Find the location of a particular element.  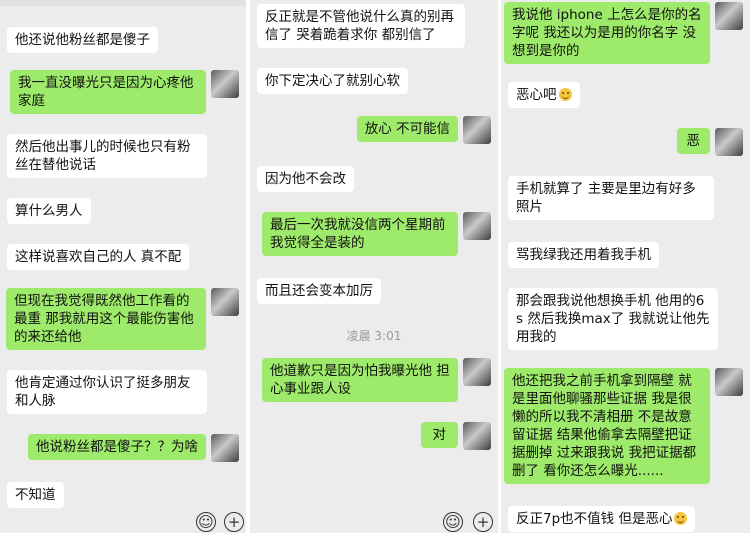

message-row-sent: 我一直没曝光只是因为心疼他家庭 is located at coordinates (124, 92).